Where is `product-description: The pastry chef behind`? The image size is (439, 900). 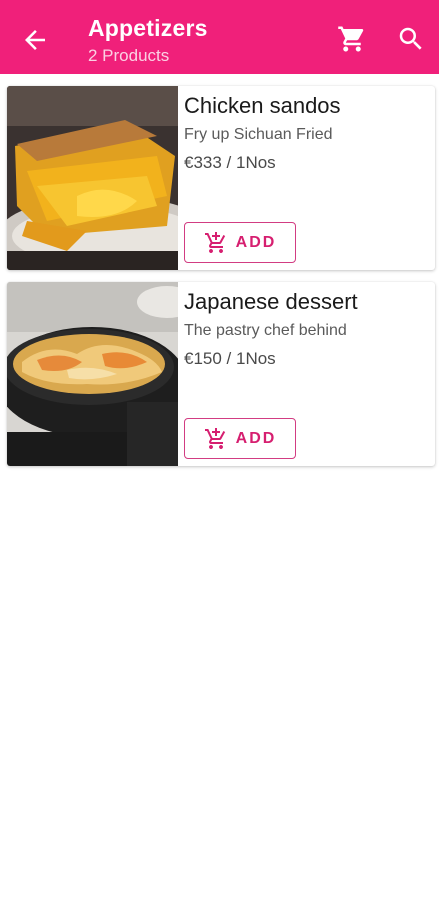
product-description: The pastry chef behind is located at coordinates (265, 330).